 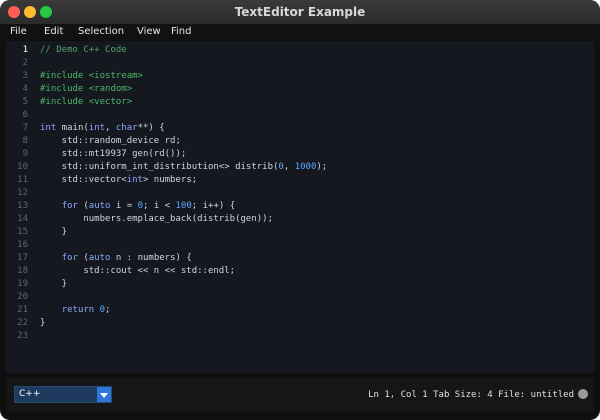 I want to click on line-number: 17, so click(x=22, y=258).